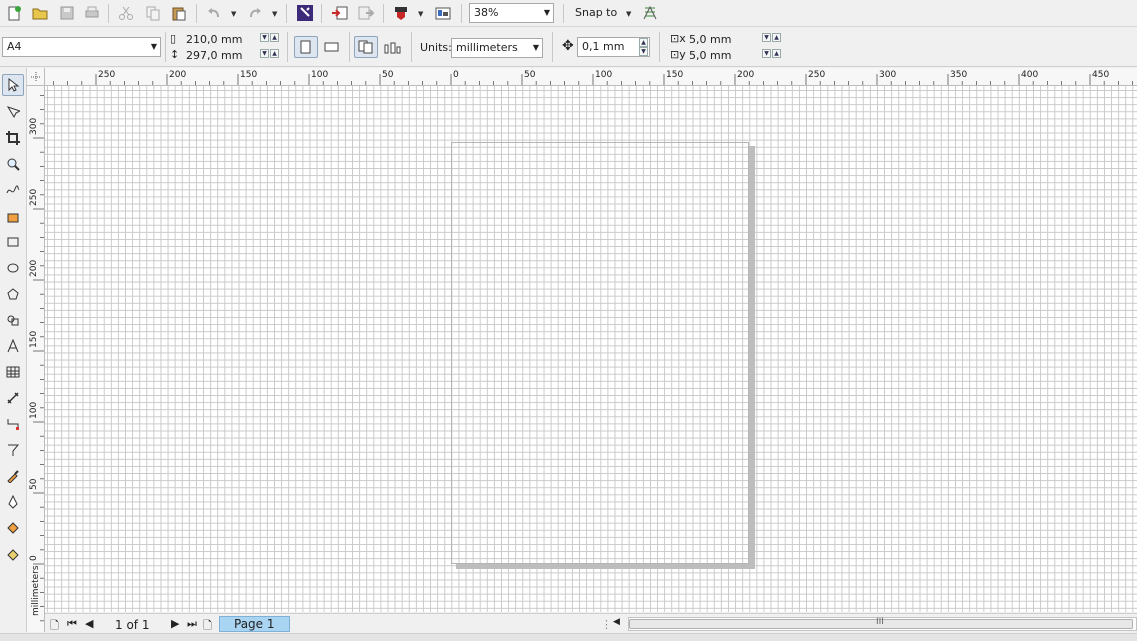  What do you see at coordinates (274, 37) in the screenshot?
I see `width-spin-up: ▲` at bounding box center [274, 37].